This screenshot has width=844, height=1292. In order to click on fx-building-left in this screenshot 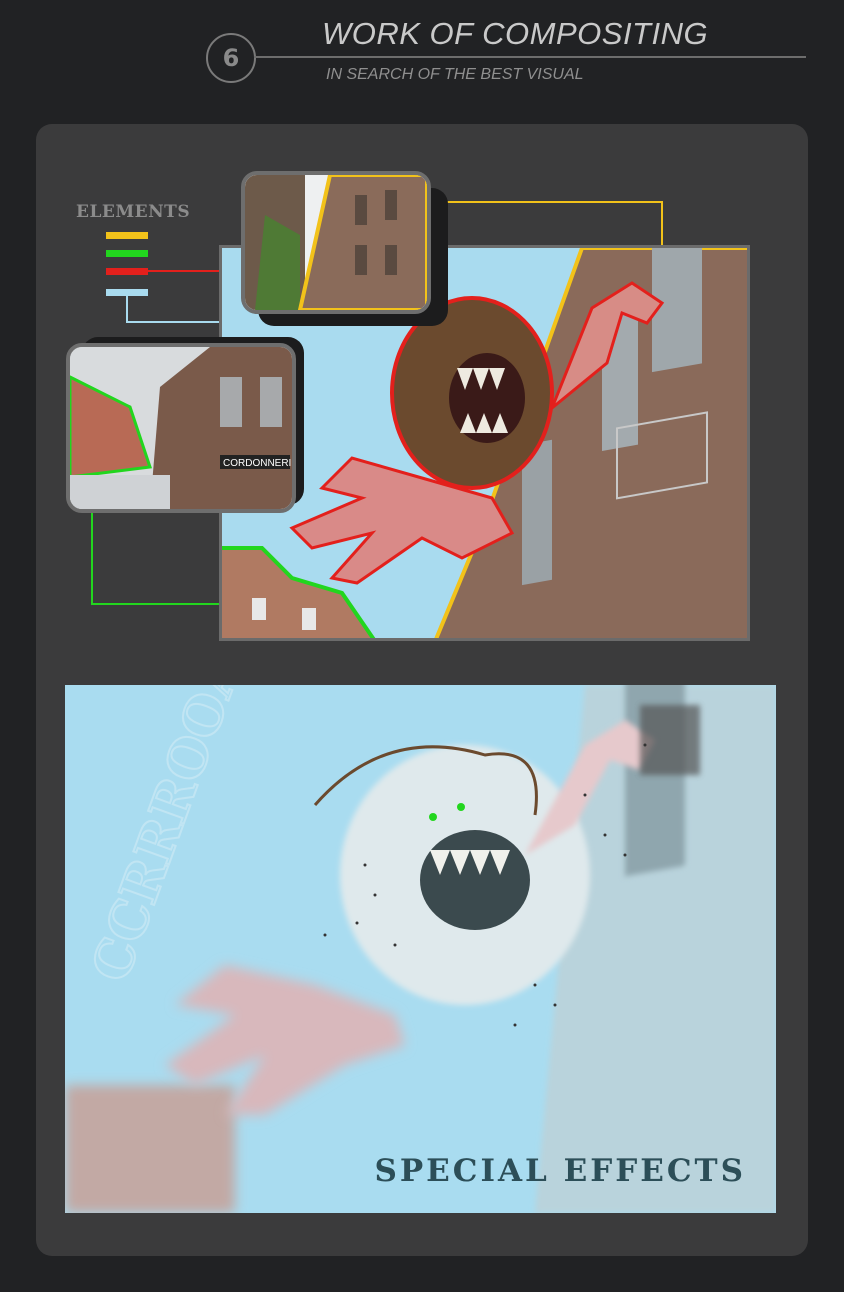, I will do `click(150, 1149)`.